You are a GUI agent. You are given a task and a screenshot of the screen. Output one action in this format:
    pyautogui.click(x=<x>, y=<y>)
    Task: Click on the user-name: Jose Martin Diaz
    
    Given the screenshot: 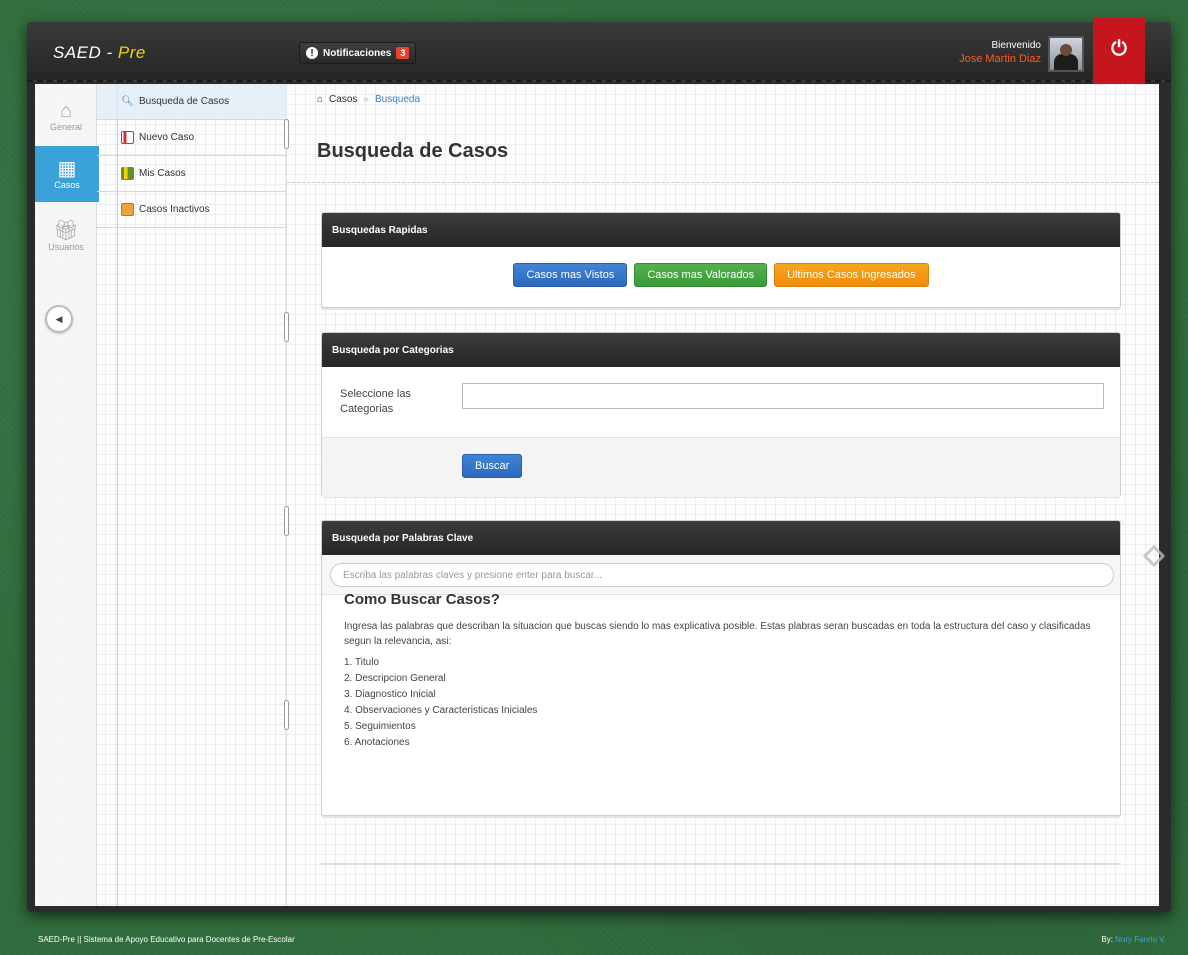 What is the action you would take?
    pyautogui.click(x=1000, y=59)
    